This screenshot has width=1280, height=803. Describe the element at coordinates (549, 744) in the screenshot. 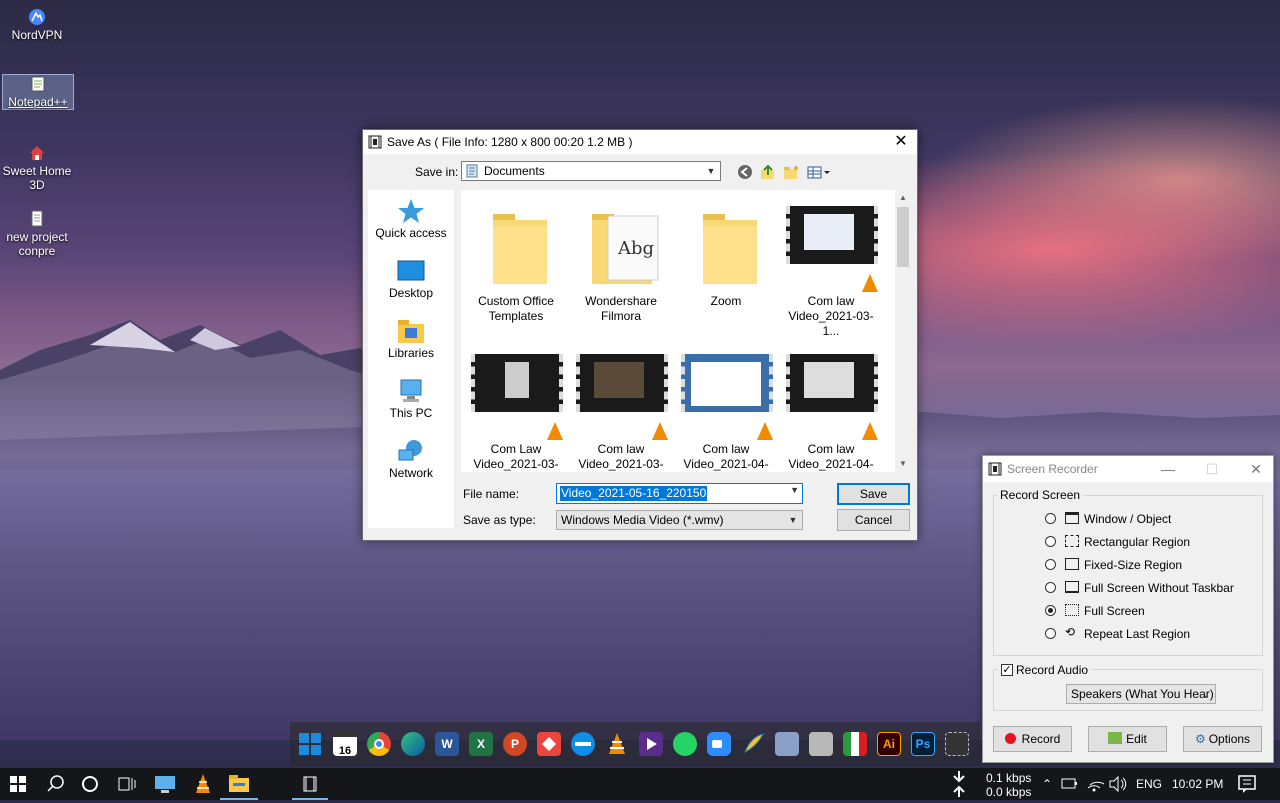

I see `anydesk-icon` at that location.